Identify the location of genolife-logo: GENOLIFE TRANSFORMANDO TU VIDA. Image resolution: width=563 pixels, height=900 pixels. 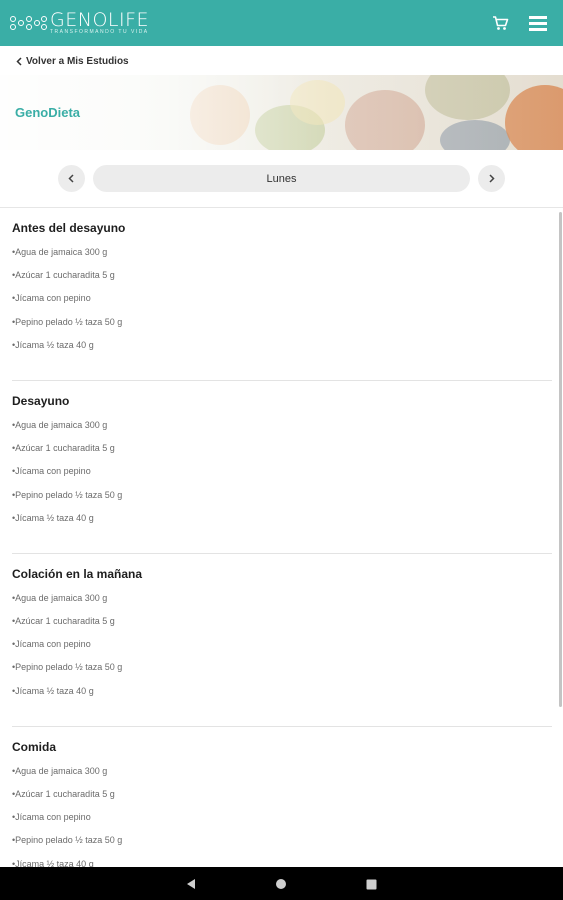
(79, 23).